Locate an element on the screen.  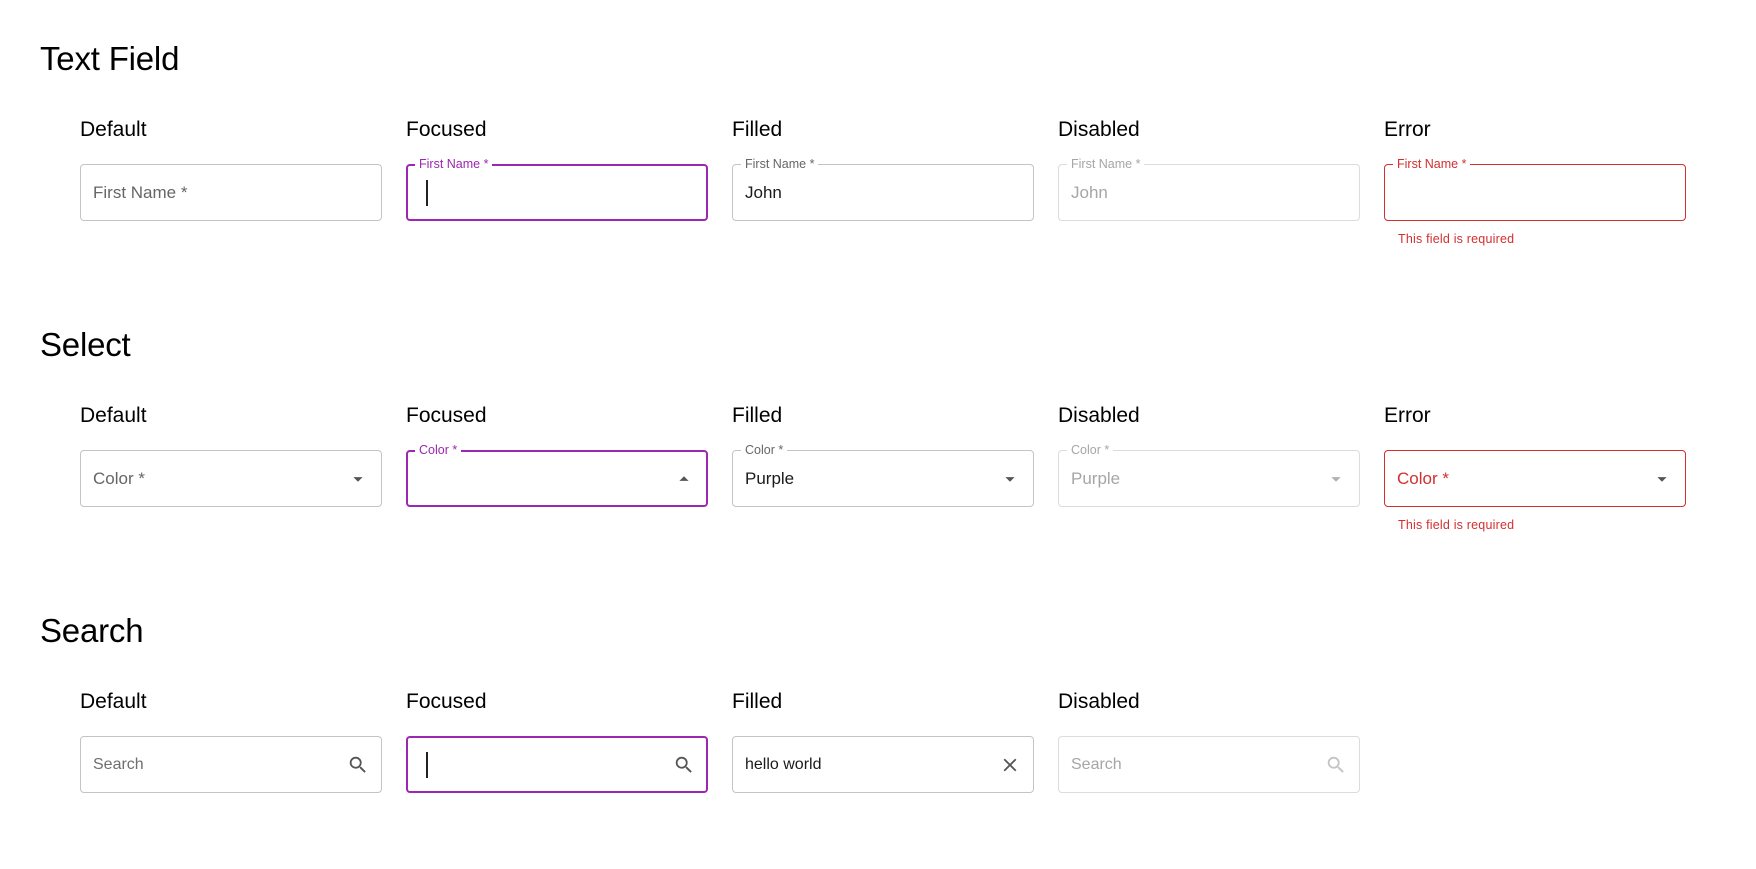
arrow-drop-up-icon is located at coordinates (684, 479).